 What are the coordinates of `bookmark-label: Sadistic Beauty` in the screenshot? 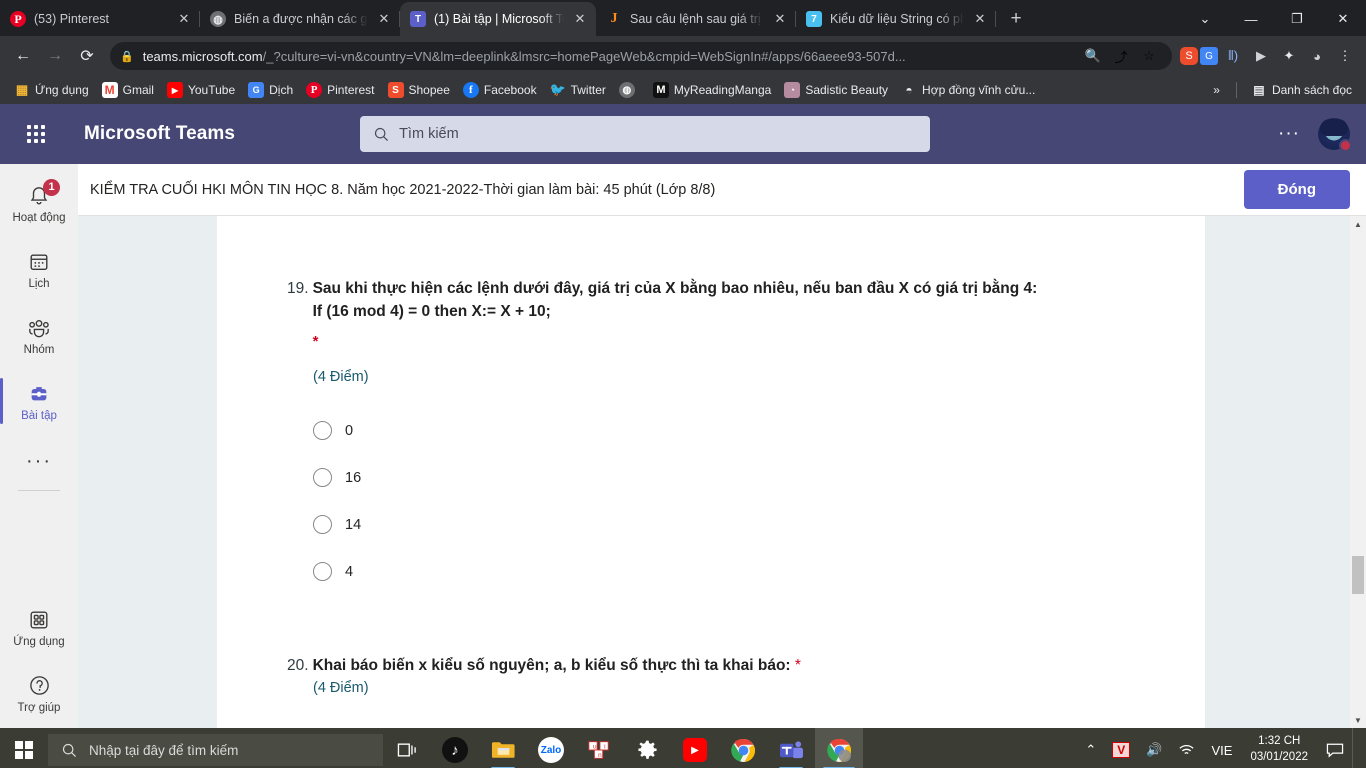 It's located at (847, 90).